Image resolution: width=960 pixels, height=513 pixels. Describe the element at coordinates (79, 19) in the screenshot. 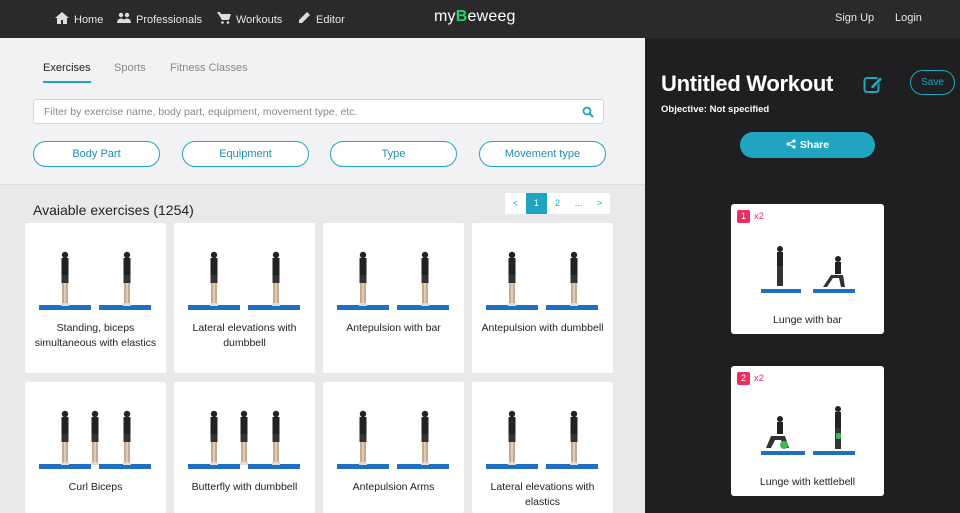

I see `nav-home: Home` at that location.